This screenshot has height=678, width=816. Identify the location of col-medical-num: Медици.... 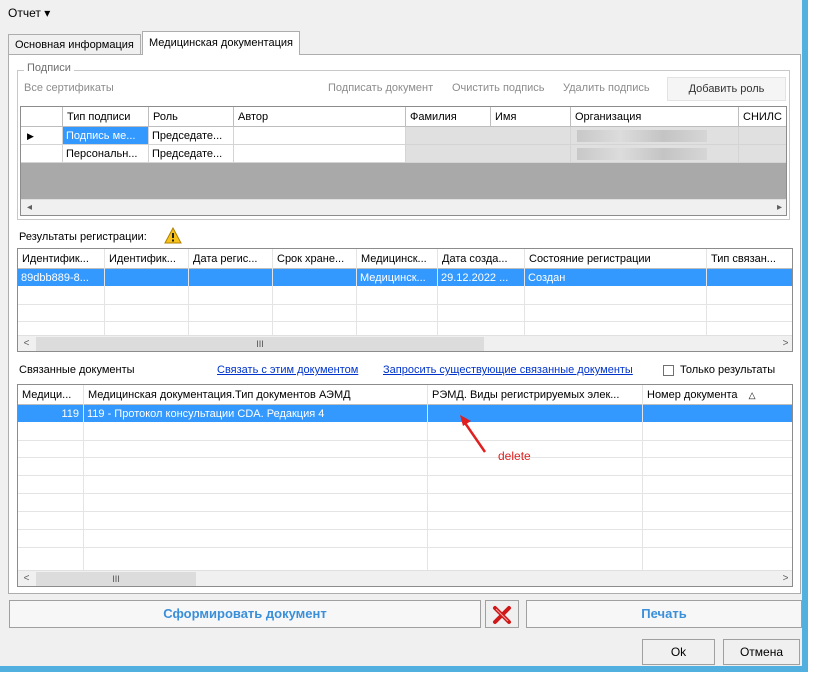
(51, 395).